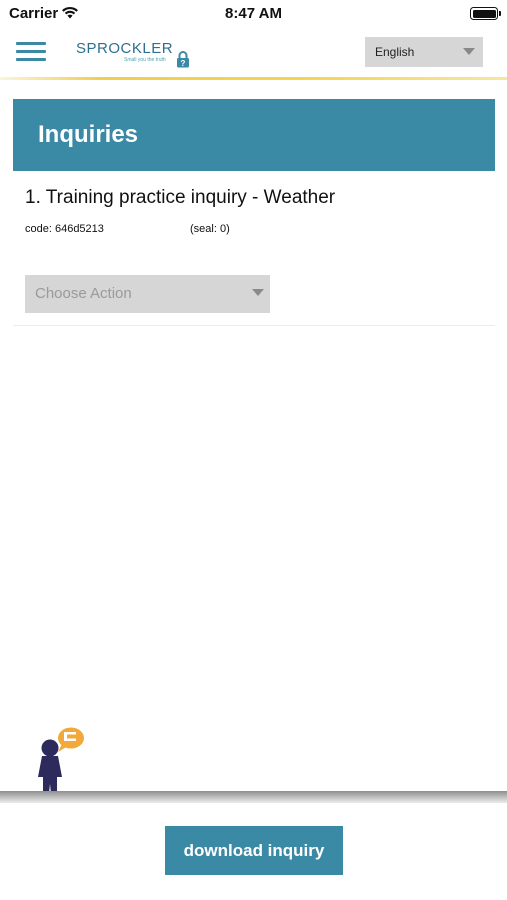 This screenshot has width=507, height=900. Describe the element at coordinates (145, 60) in the screenshot. I see `logo-tagline: Small you the truth` at that location.